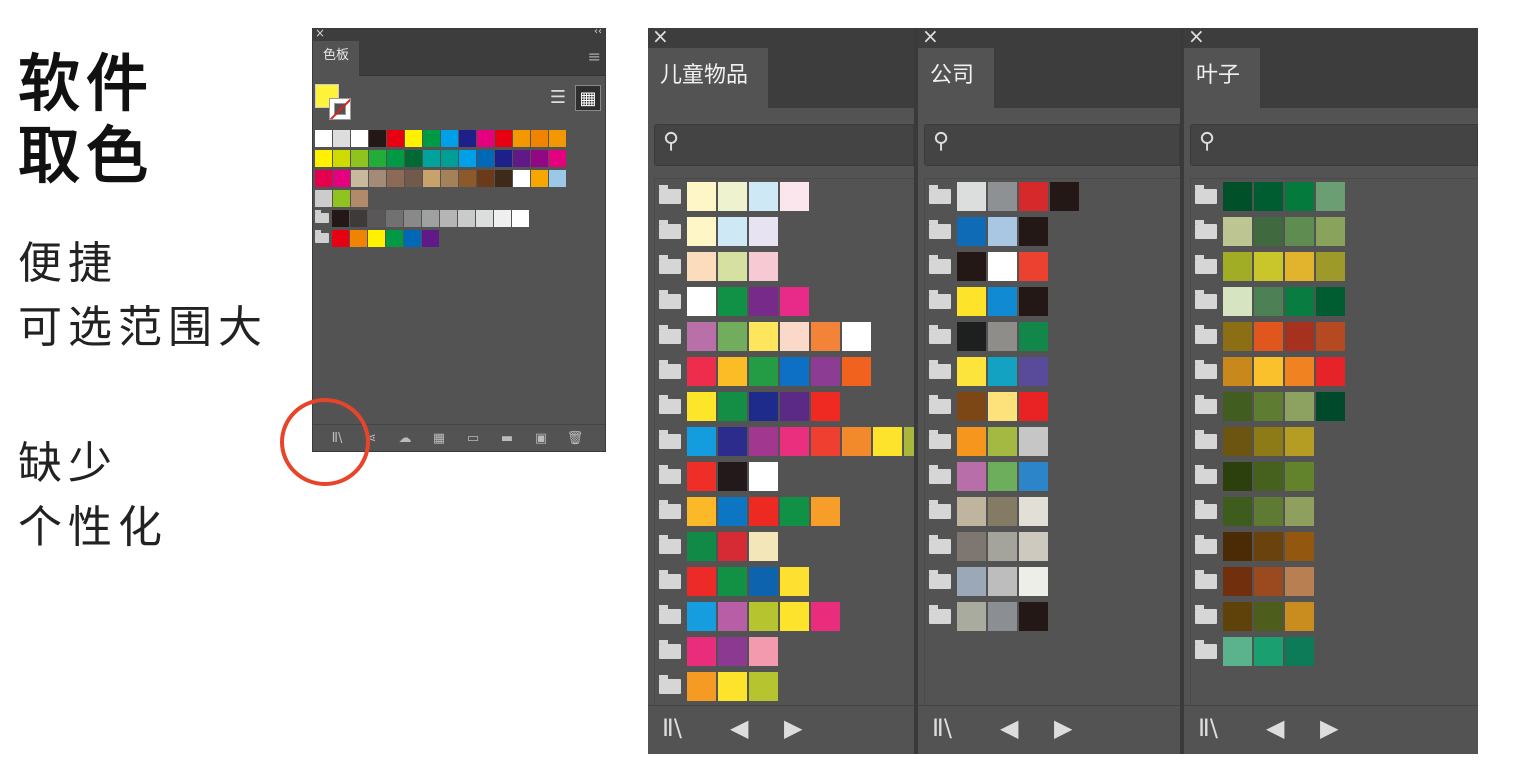 The height and width of the screenshot is (766, 1530). Describe the element at coordinates (708, 78) in the screenshot. I see `library-tab: 儿童物品` at that location.